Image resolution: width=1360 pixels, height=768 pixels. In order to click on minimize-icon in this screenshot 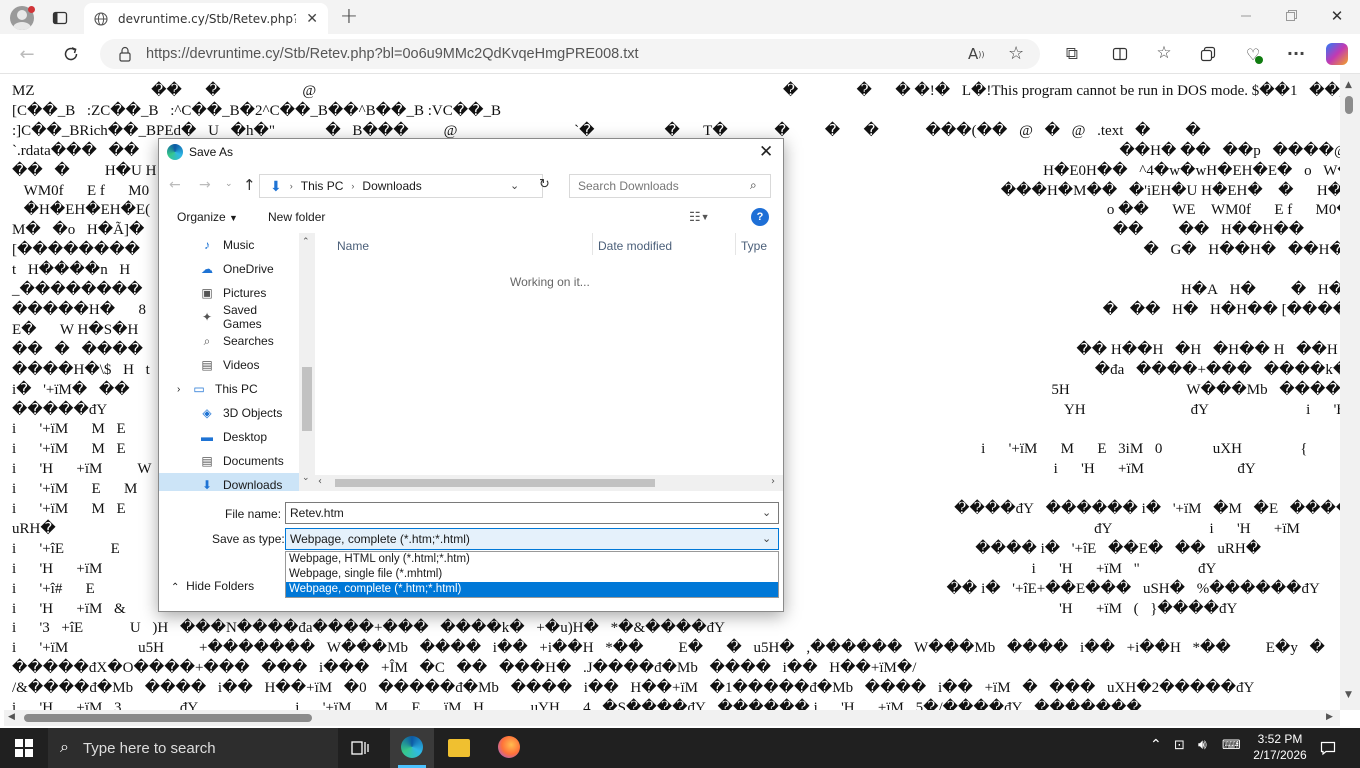, I will do `click(1246, 16)`.